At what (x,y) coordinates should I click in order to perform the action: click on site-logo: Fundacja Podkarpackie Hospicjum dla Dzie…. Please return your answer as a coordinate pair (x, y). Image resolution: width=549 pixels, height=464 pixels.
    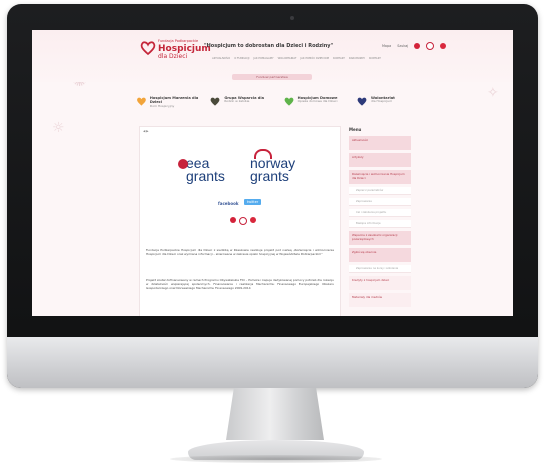
    Looking at the image, I should click on (184, 49).